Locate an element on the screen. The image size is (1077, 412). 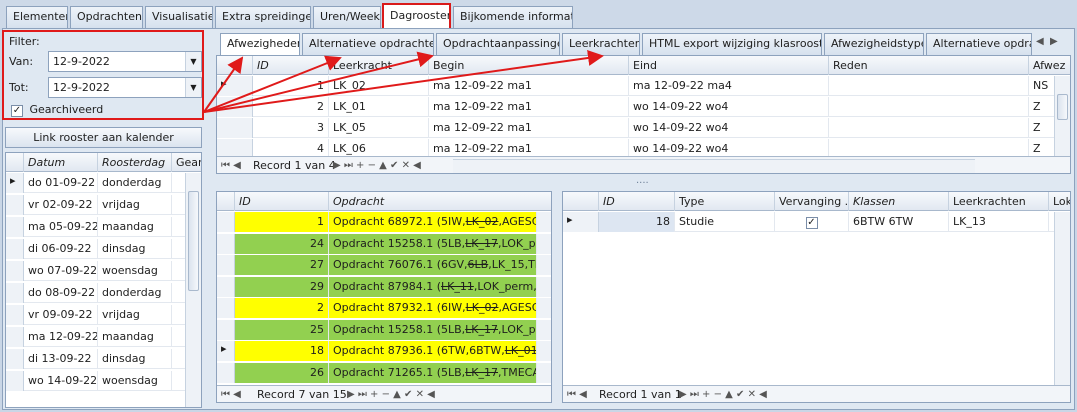
roosterdag-cell: vrijdag is located at coordinates (135, 315).